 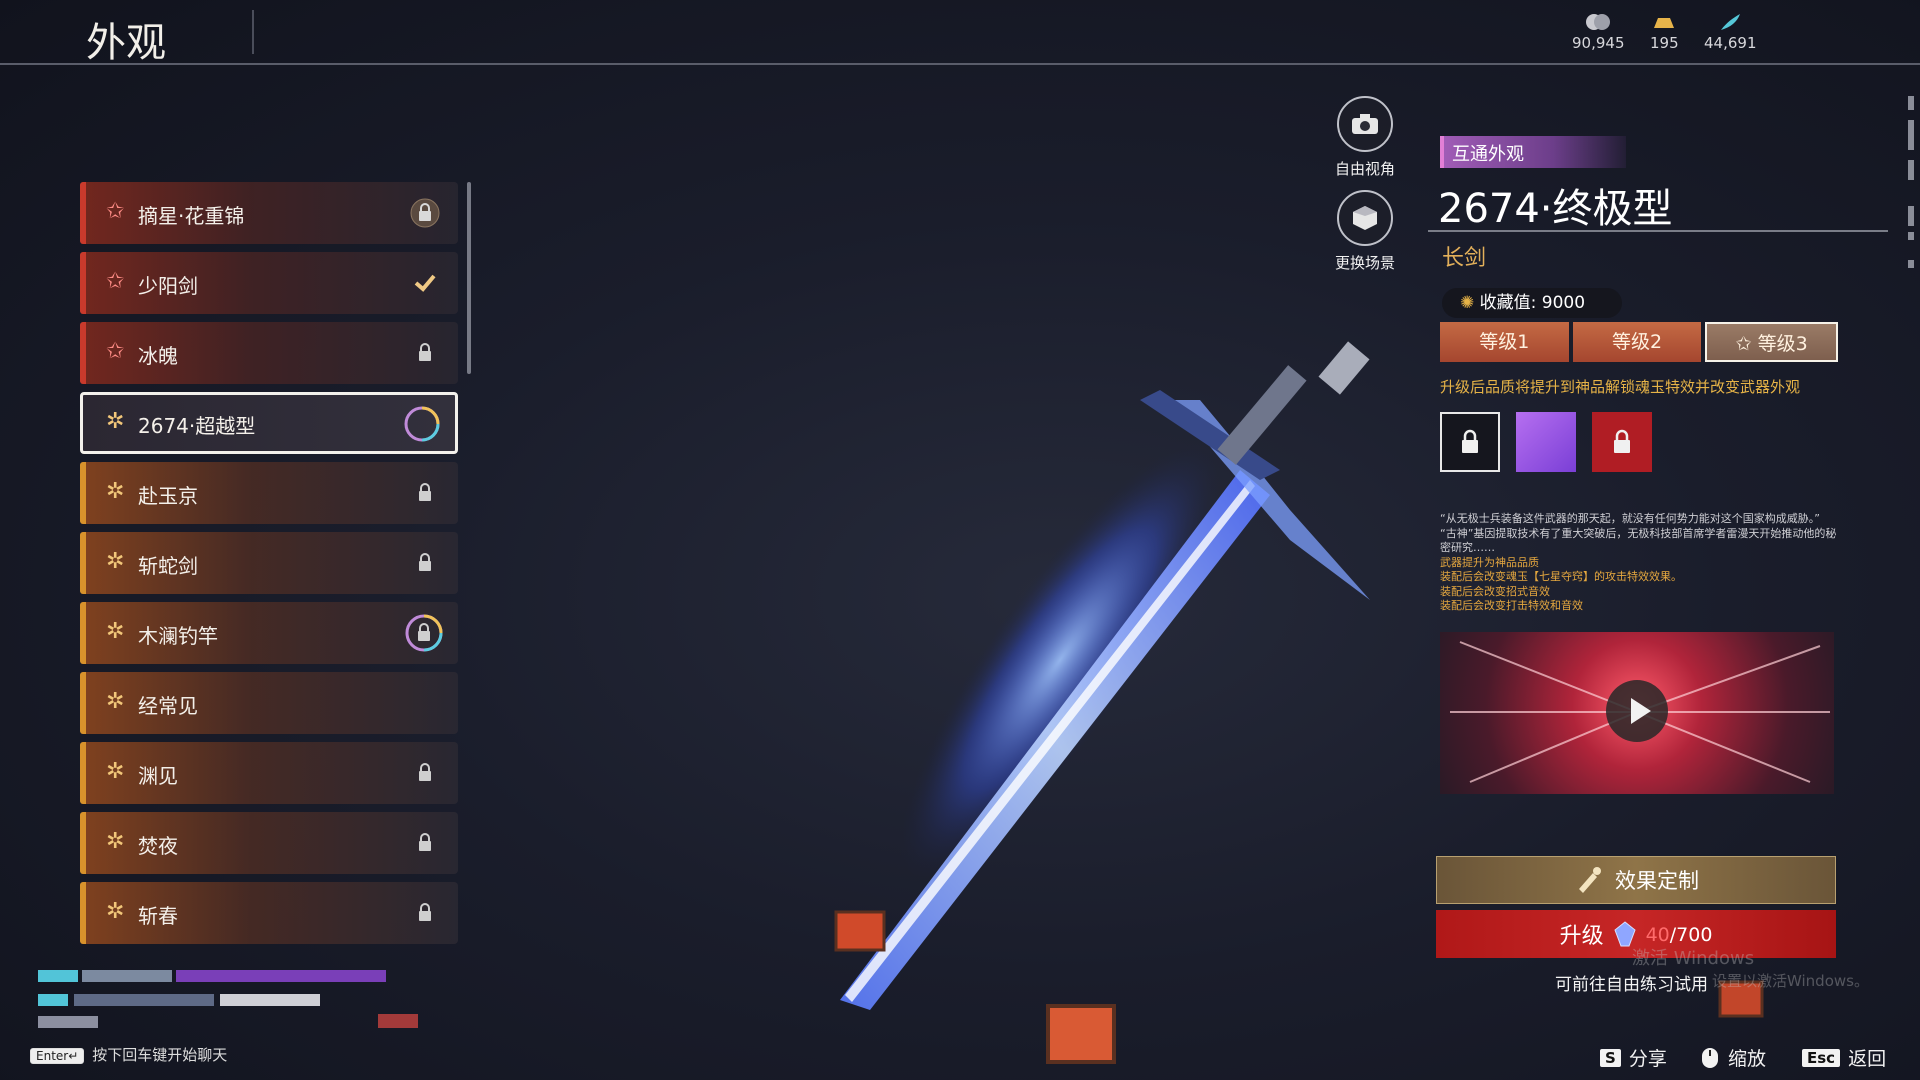 What do you see at coordinates (1598, 32) in the screenshot?
I see `currency-coins: 90,945` at bounding box center [1598, 32].